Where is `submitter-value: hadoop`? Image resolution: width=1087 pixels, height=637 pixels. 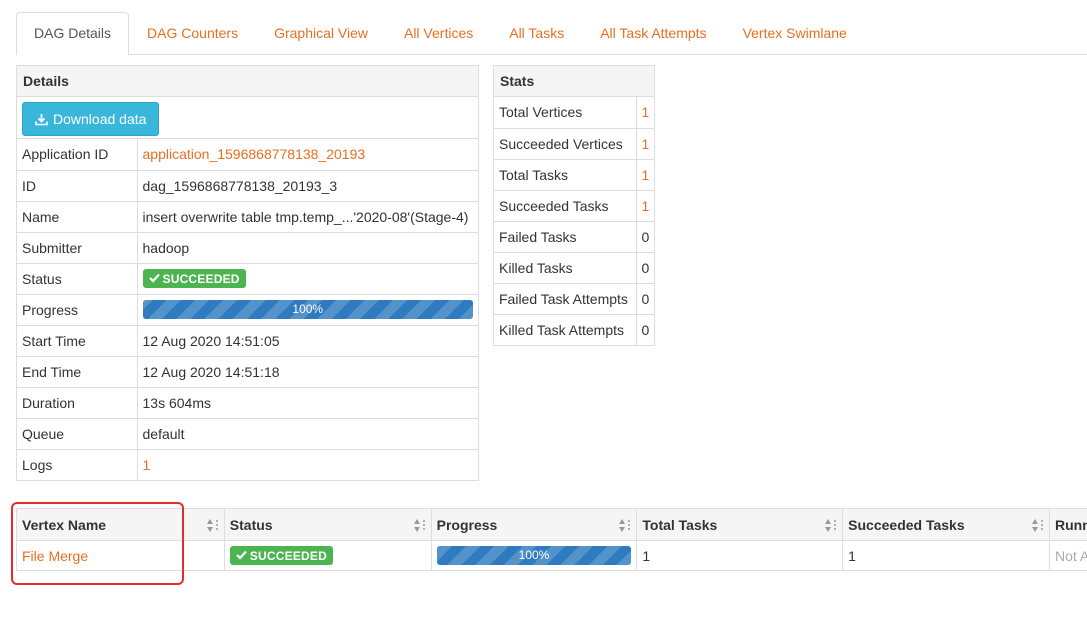
submitter-value: hadoop is located at coordinates (307, 248).